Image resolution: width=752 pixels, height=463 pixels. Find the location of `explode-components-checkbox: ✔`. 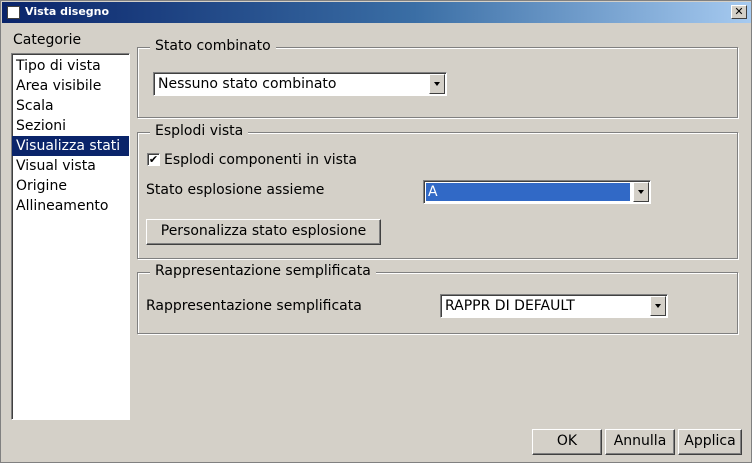

explode-components-checkbox: ✔ is located at coordinates (153, 159).